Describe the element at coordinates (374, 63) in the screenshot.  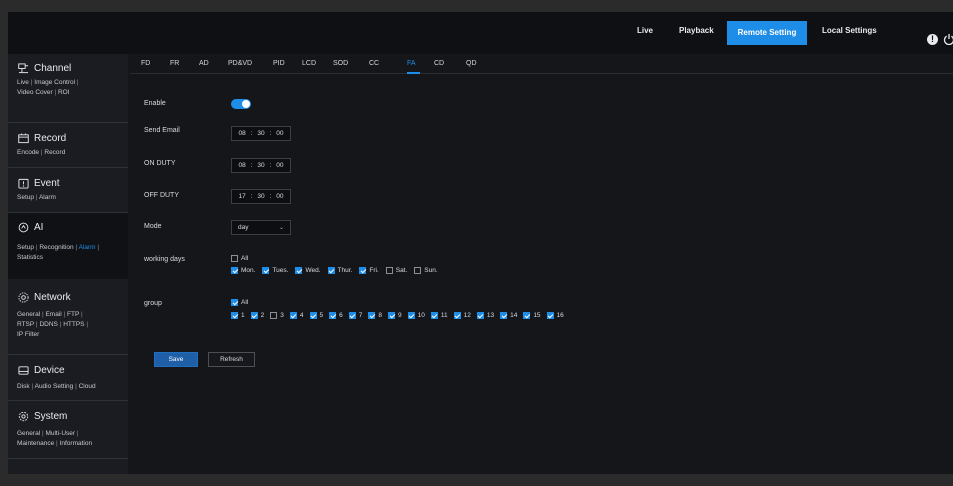
I see `tab-cc: CC` at that location.